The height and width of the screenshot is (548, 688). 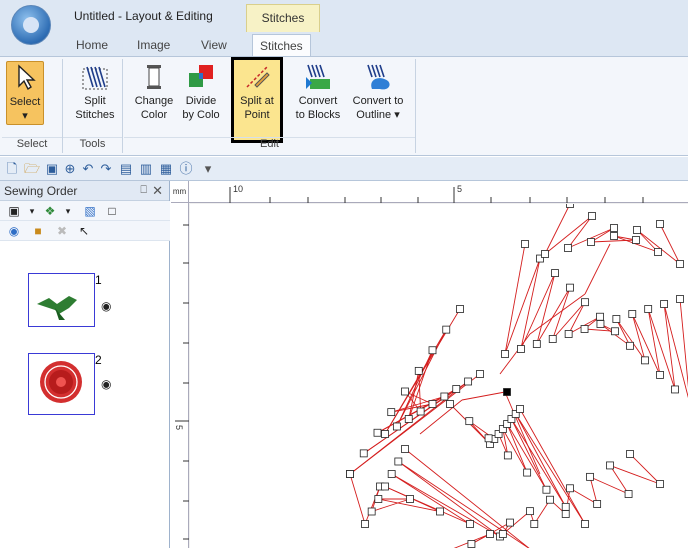 I want to click on close-icon: ✕, so click(x=157, y=191).